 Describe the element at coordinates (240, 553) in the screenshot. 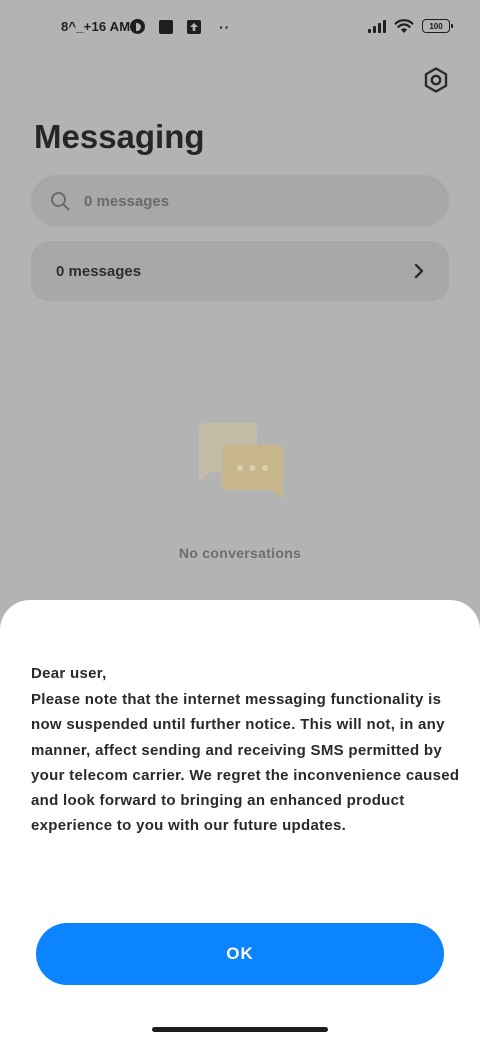

I see `empty-state-text: No conversations` at that location.